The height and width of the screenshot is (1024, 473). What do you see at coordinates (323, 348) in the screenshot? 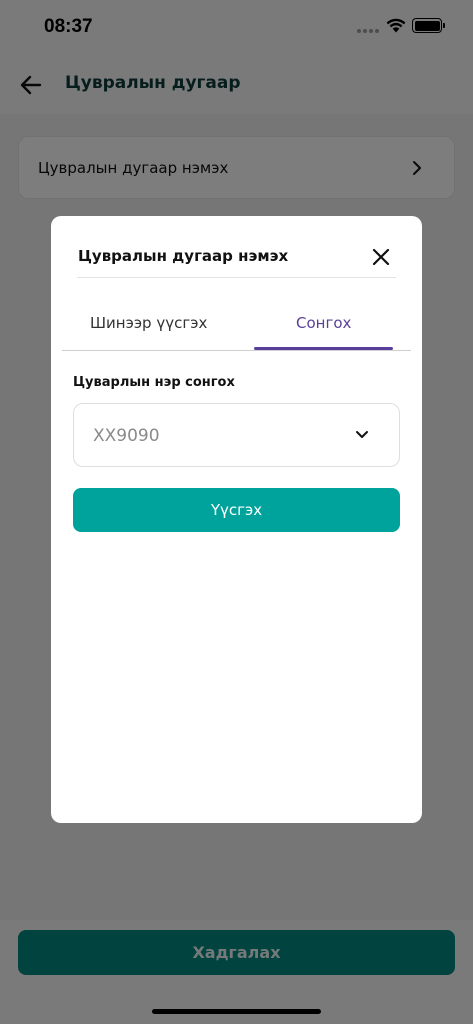
I see `active-tab-indicator` at bounding box center [323, 348].